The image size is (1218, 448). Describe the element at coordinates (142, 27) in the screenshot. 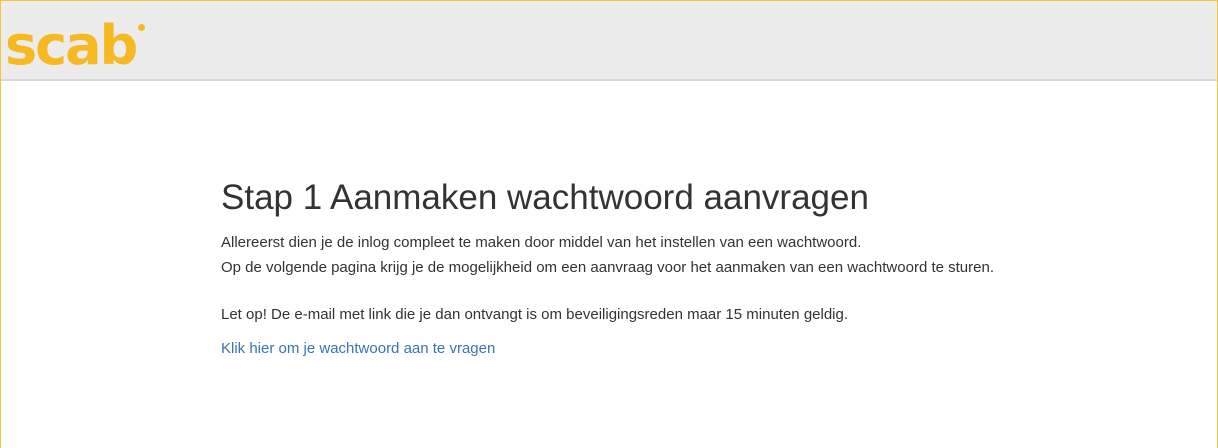

I see `logo-dot` at that location.